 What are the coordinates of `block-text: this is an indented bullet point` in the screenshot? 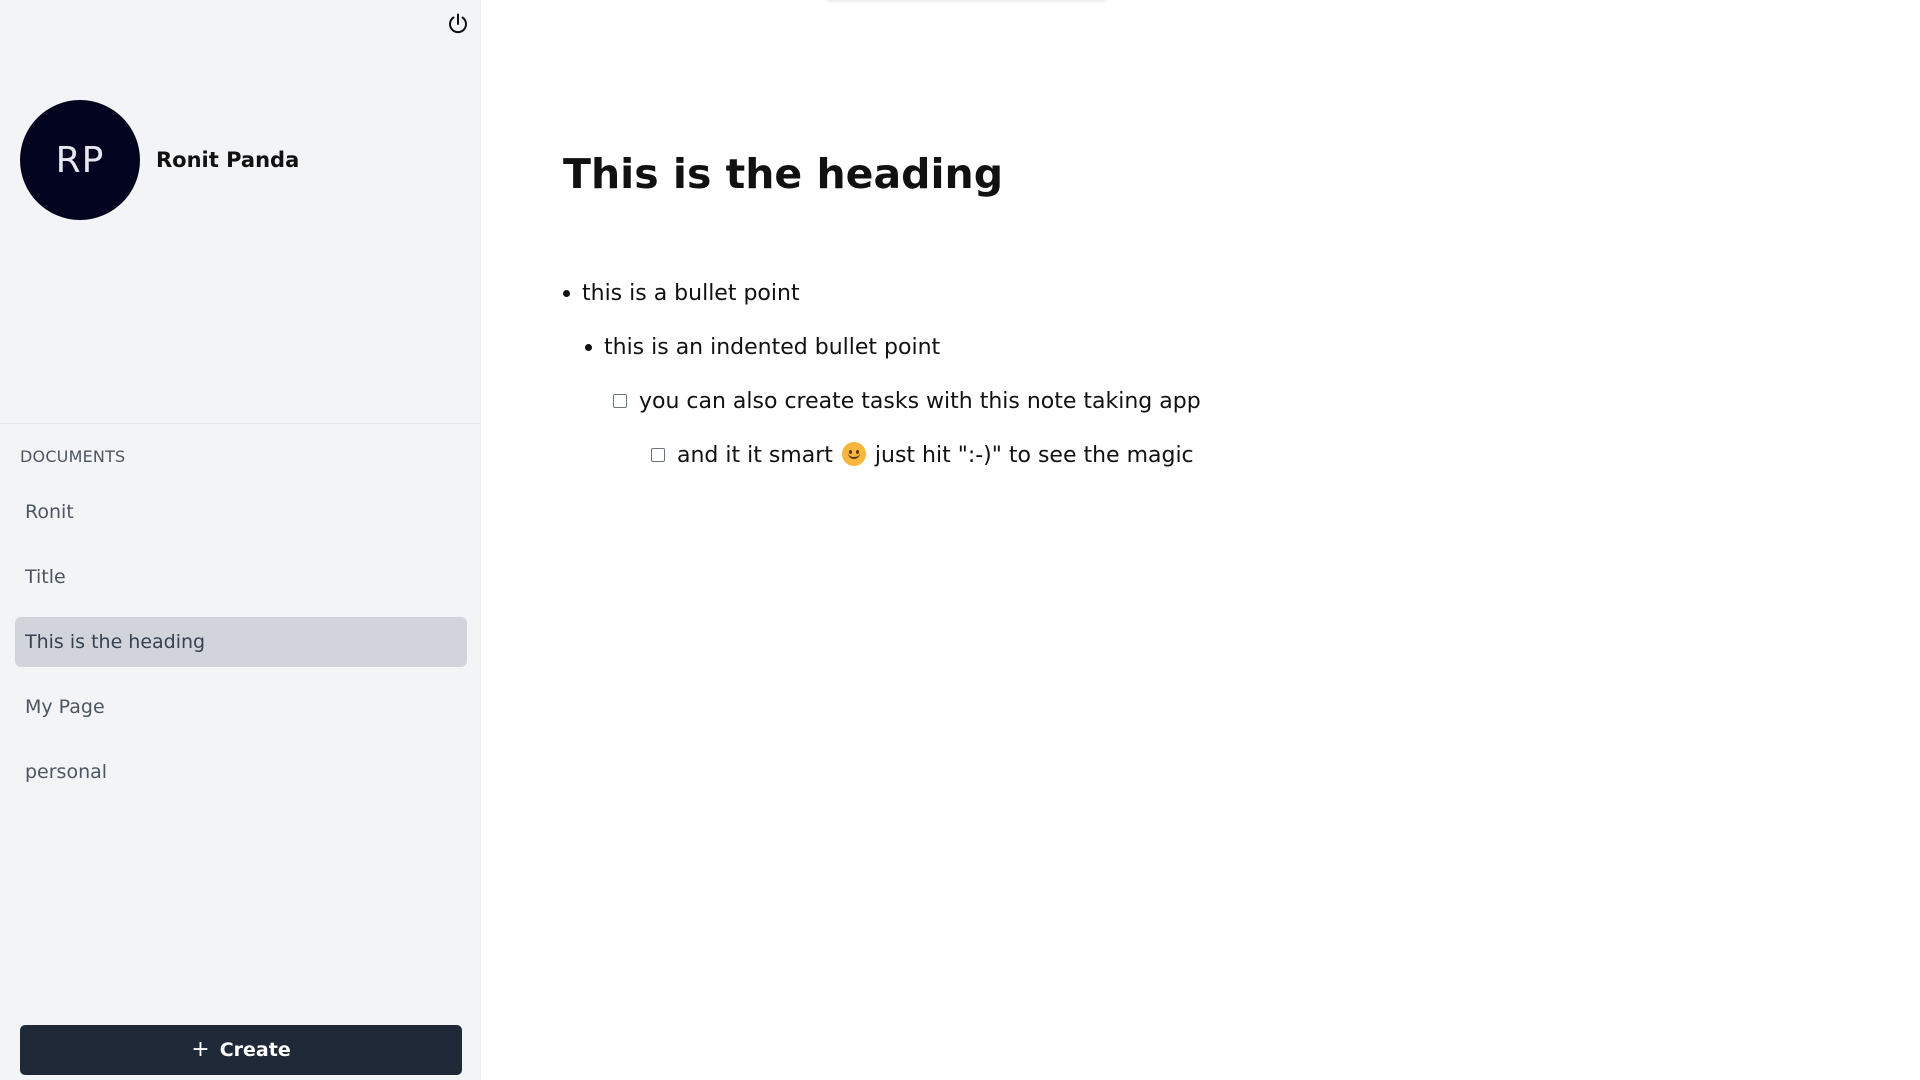 It's located at (772, 347).